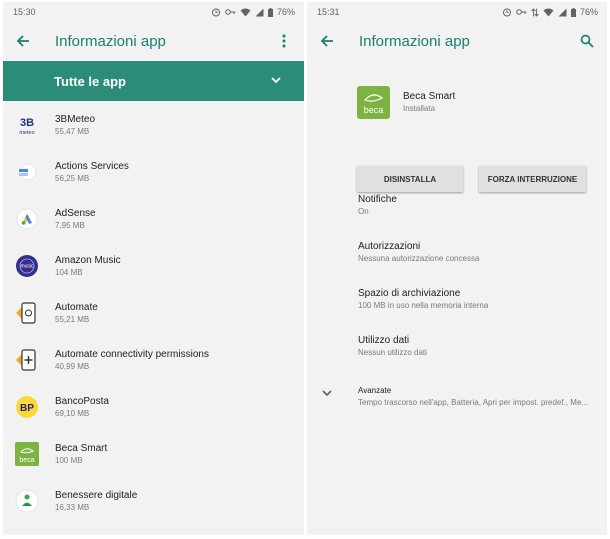  I want to click on app-size: 69,10 MB, so click(72, 413).